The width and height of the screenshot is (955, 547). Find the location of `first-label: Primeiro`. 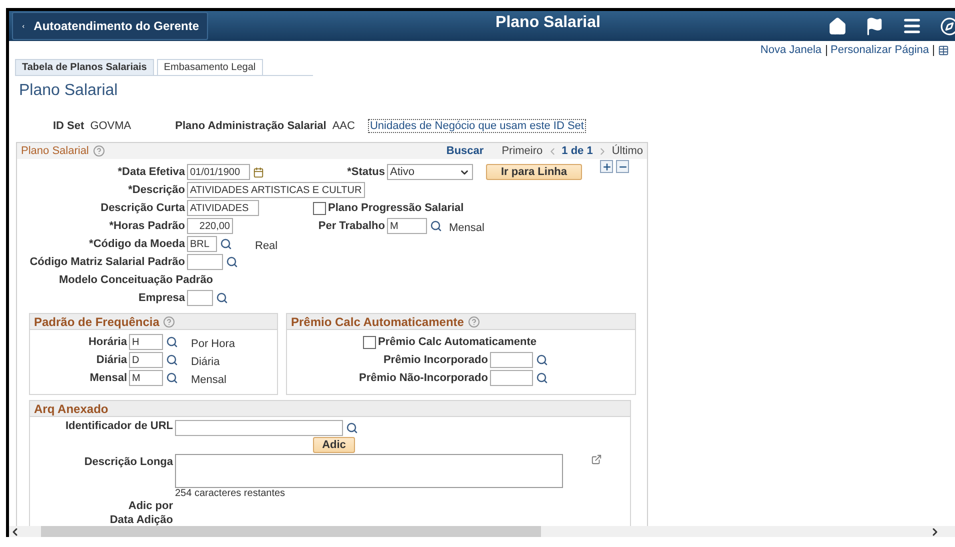

first-label: Primeiro is located at coordinates (522, 151).